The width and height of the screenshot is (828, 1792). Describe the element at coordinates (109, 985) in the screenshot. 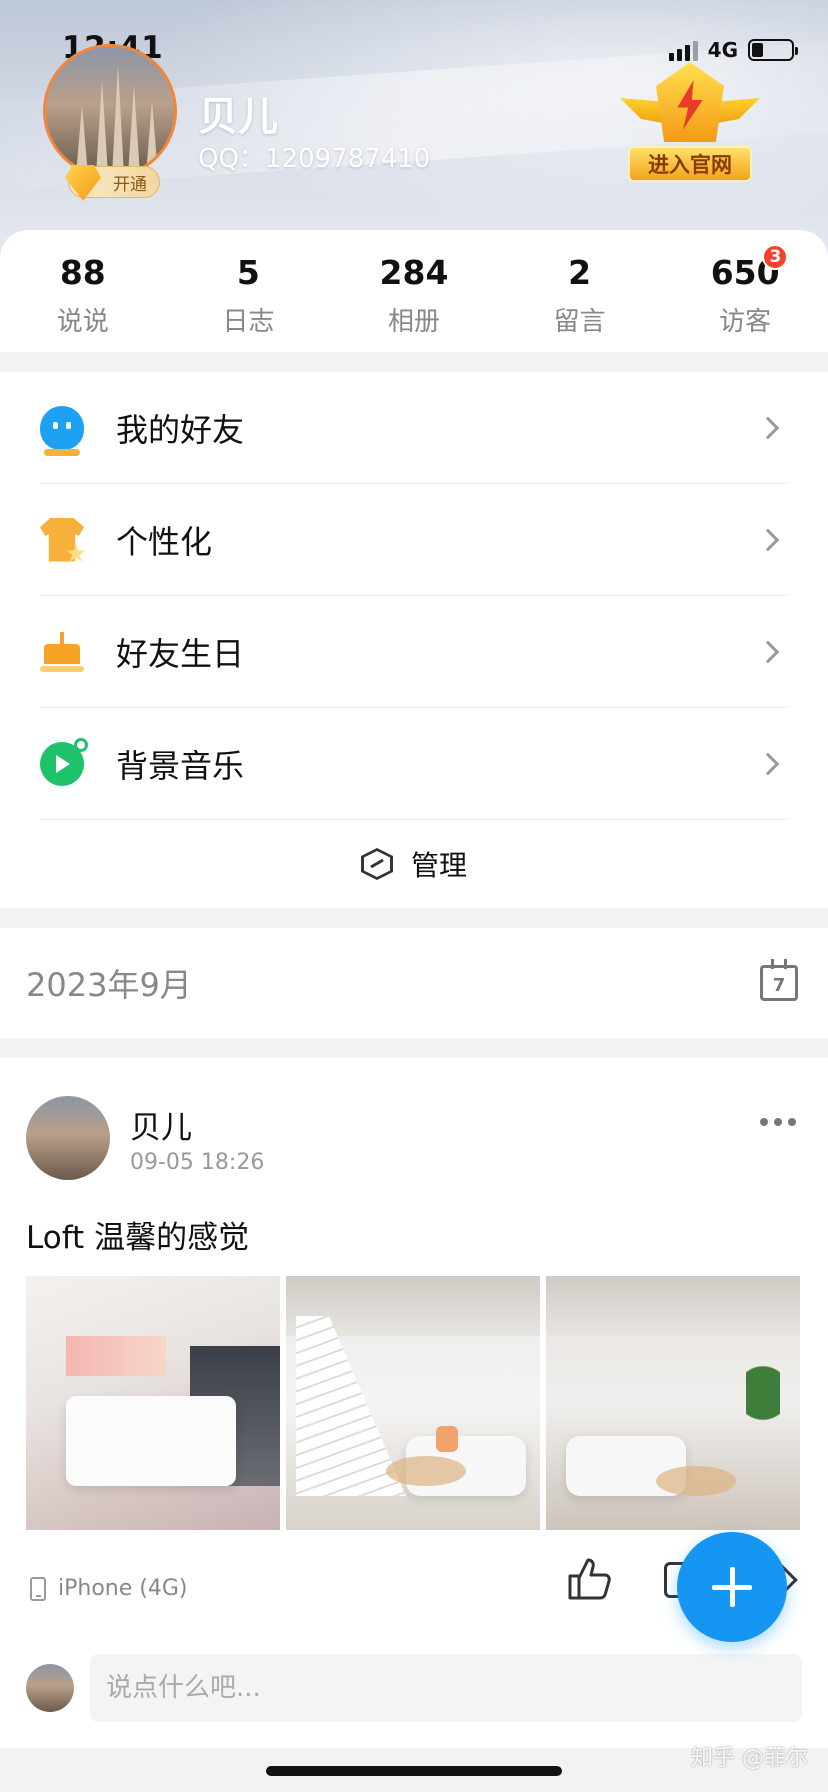

I see `feed-month: 2023年9月` at that location.